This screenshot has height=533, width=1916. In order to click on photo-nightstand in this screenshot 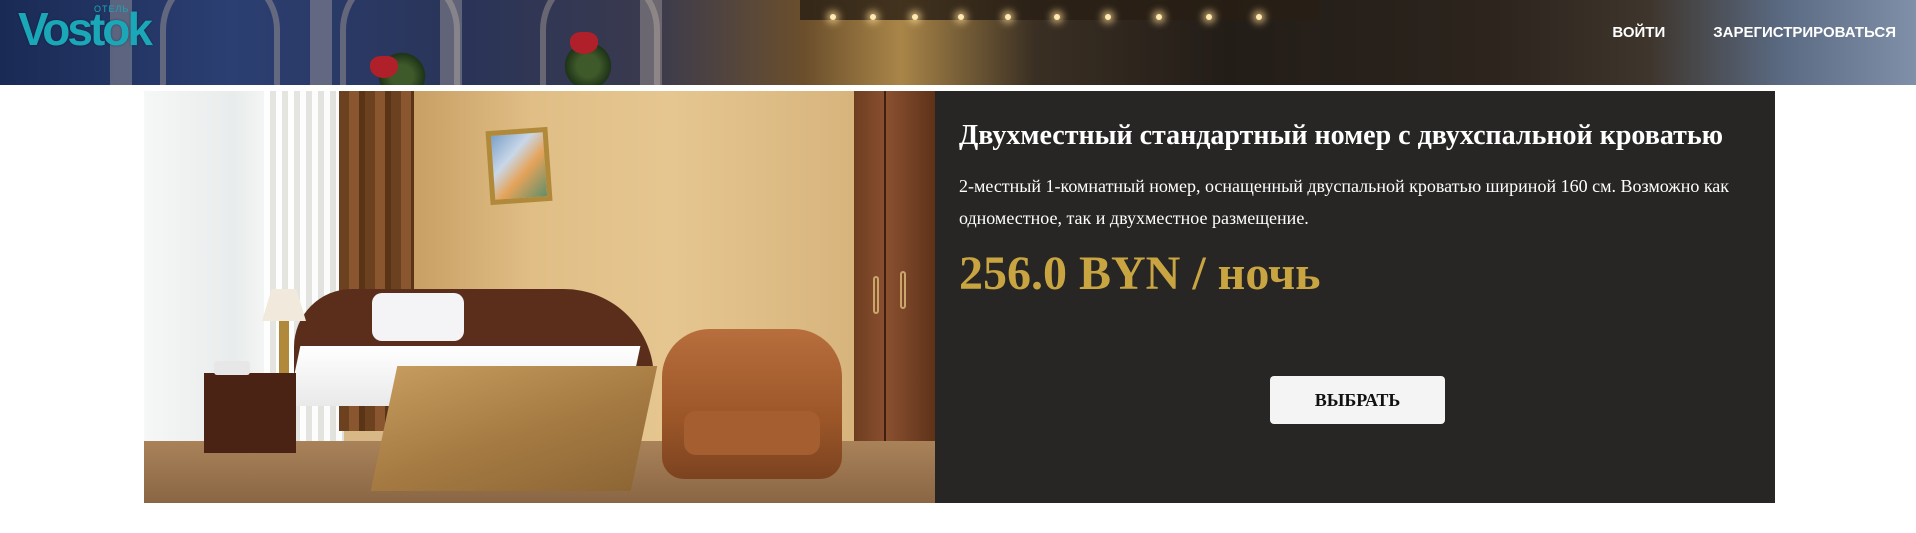, I will do `click(250, 413)`.